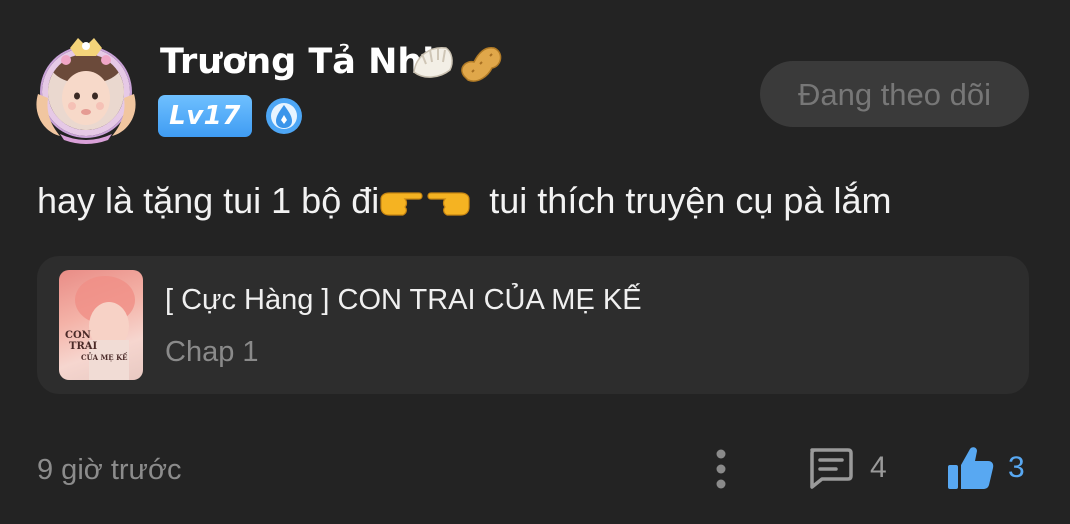  Describe the element at coordinates (101, 325) in the screenshot. I see `story-cover-image: CON TRAI CỦA MẸ KẾ` at that location.